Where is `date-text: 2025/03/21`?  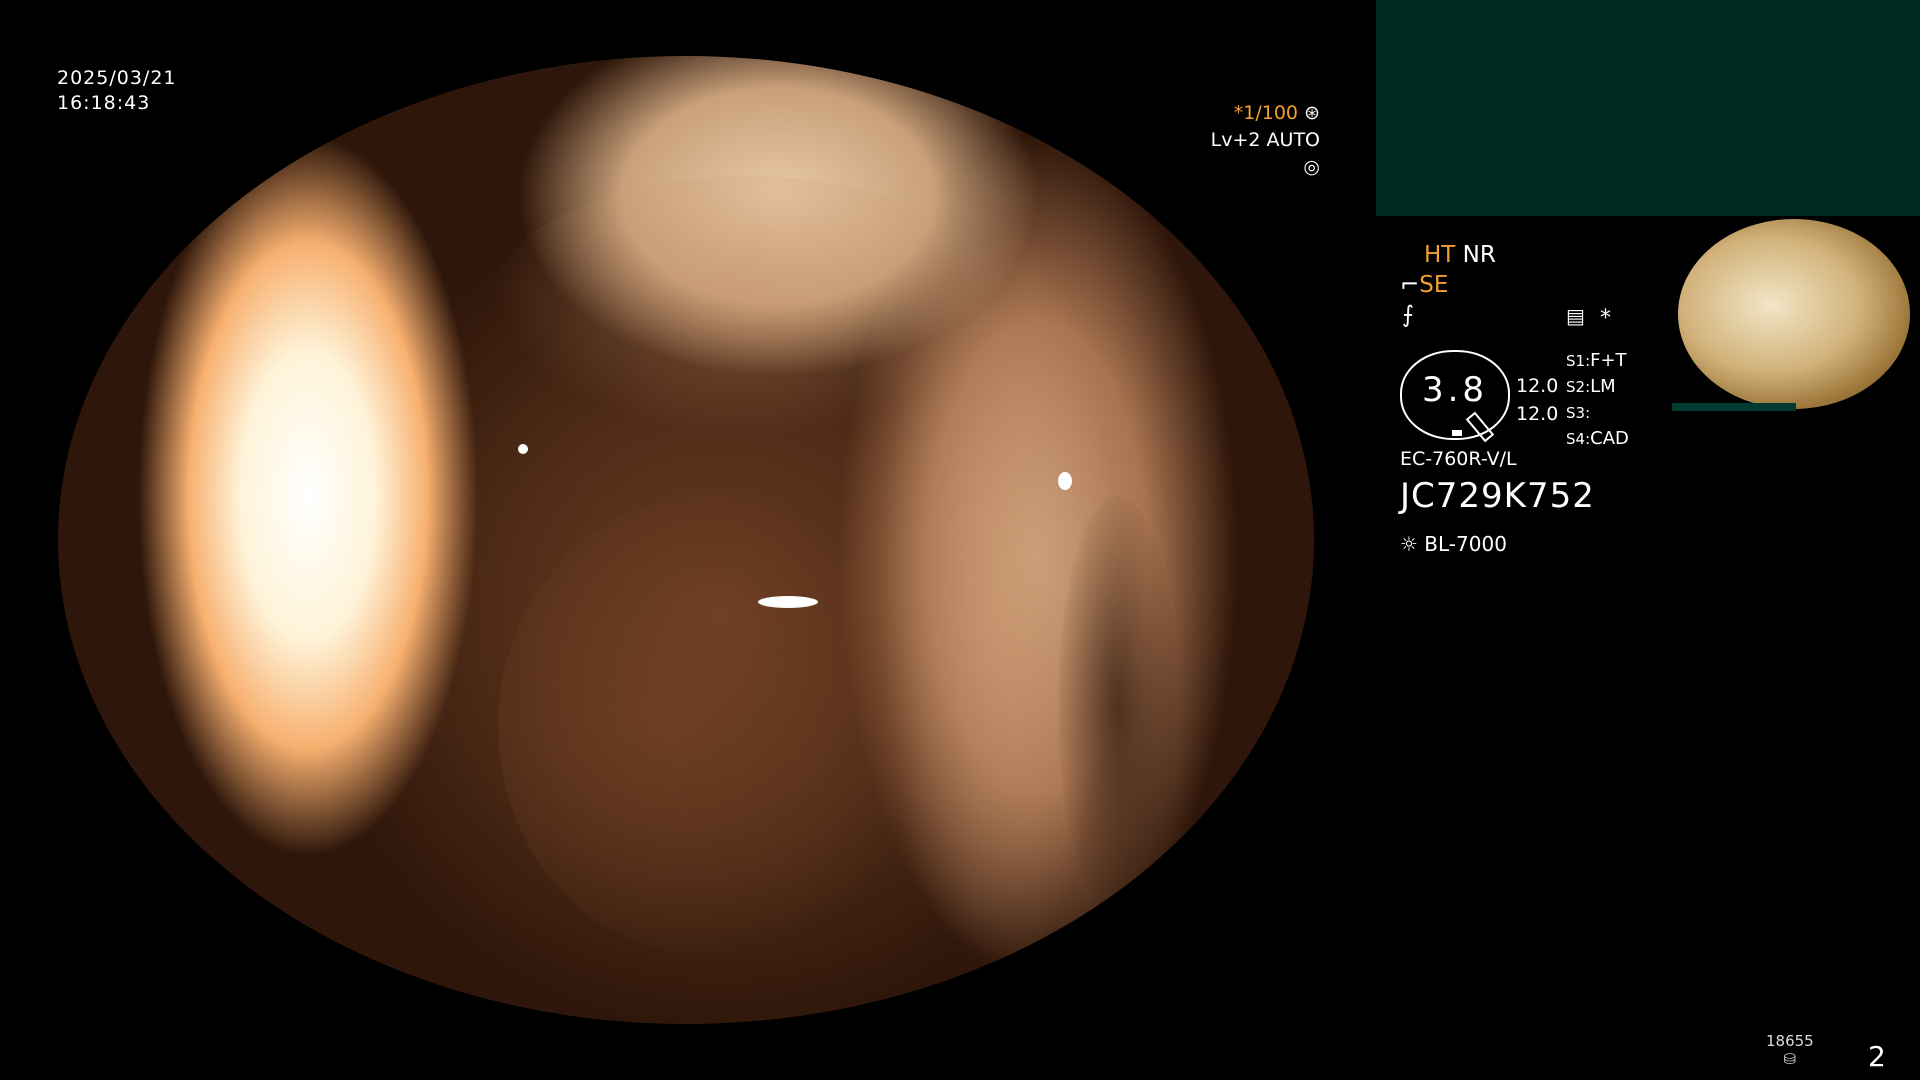 date-text: 2025/03/21 is located at coordinates (117, 78).